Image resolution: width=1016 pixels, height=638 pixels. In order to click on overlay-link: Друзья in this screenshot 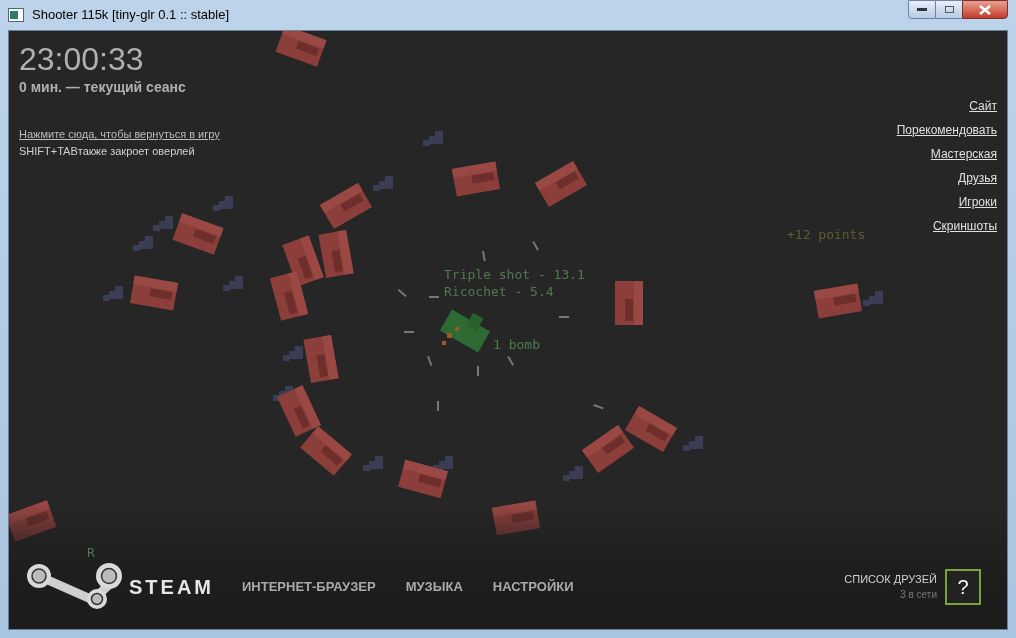, I will do `click(977, 178)`.